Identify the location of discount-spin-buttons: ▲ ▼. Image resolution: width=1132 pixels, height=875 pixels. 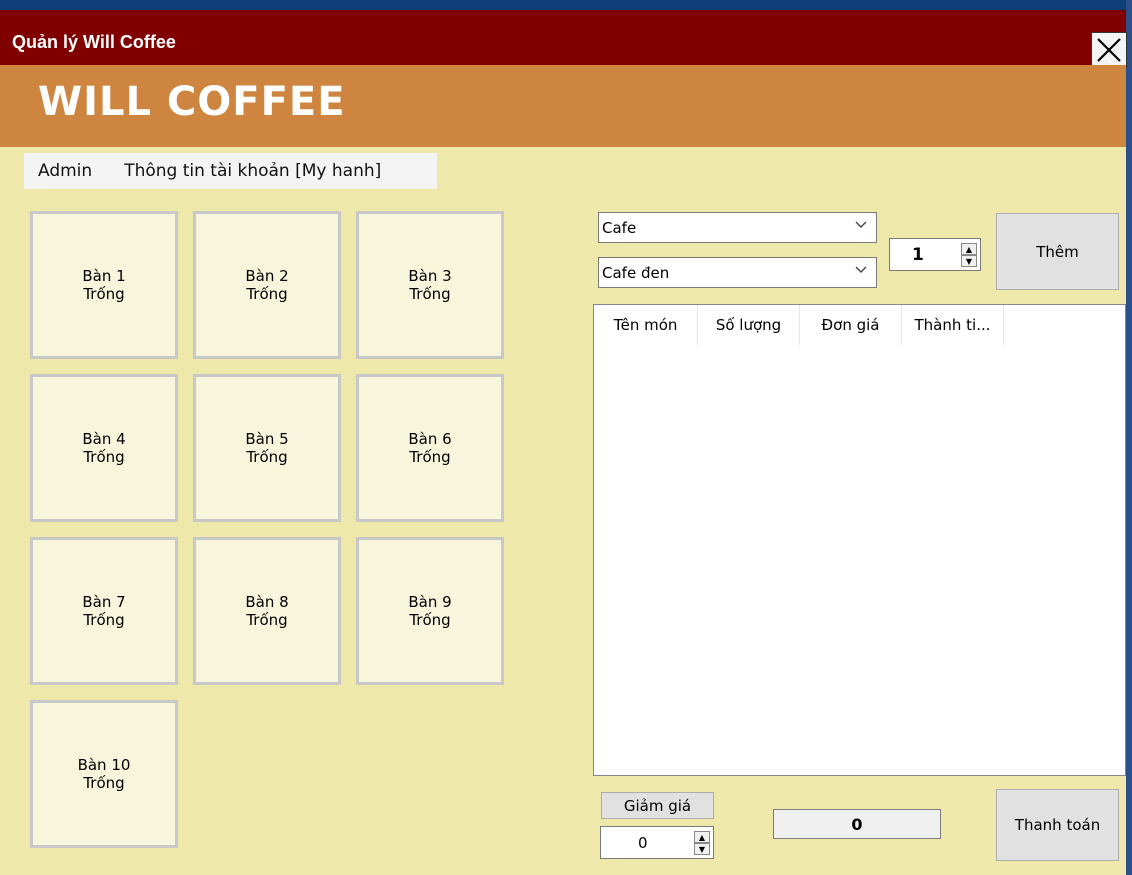
(702, 843).